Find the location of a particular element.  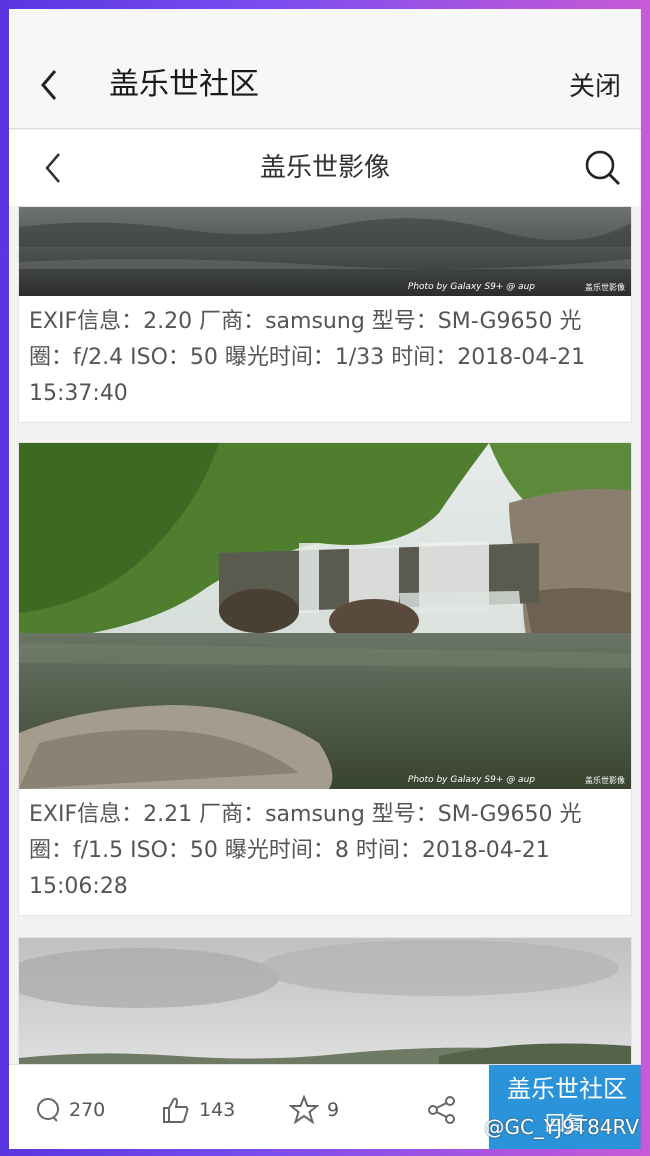

page-title: 盖乐世影像 is located at coordinates (324, 168).